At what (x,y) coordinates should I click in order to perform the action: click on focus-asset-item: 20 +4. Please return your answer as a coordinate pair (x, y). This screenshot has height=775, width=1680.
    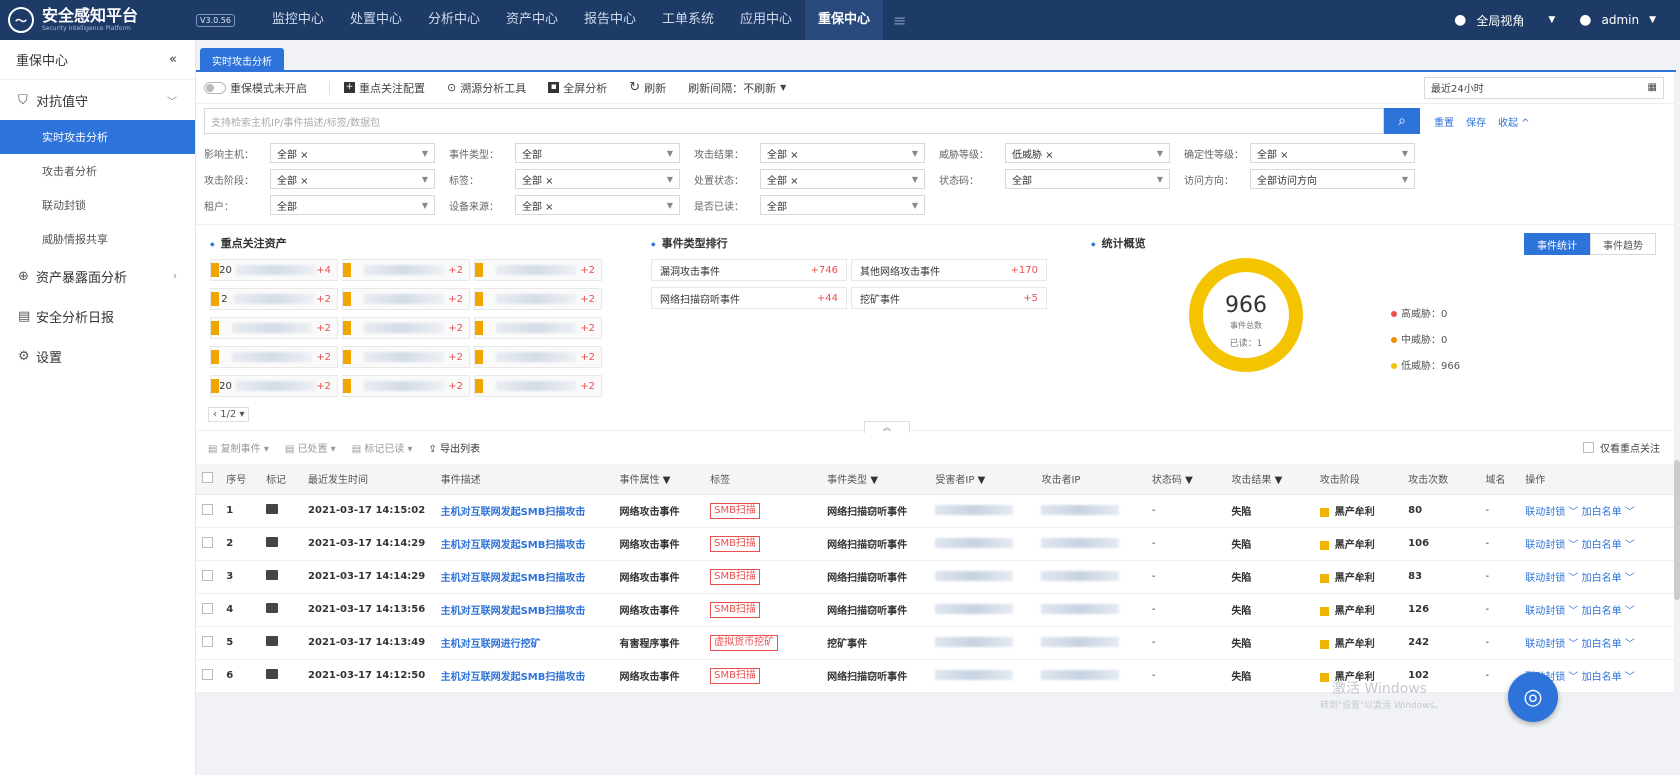
    Looking at the image, I should click on (274, 270).